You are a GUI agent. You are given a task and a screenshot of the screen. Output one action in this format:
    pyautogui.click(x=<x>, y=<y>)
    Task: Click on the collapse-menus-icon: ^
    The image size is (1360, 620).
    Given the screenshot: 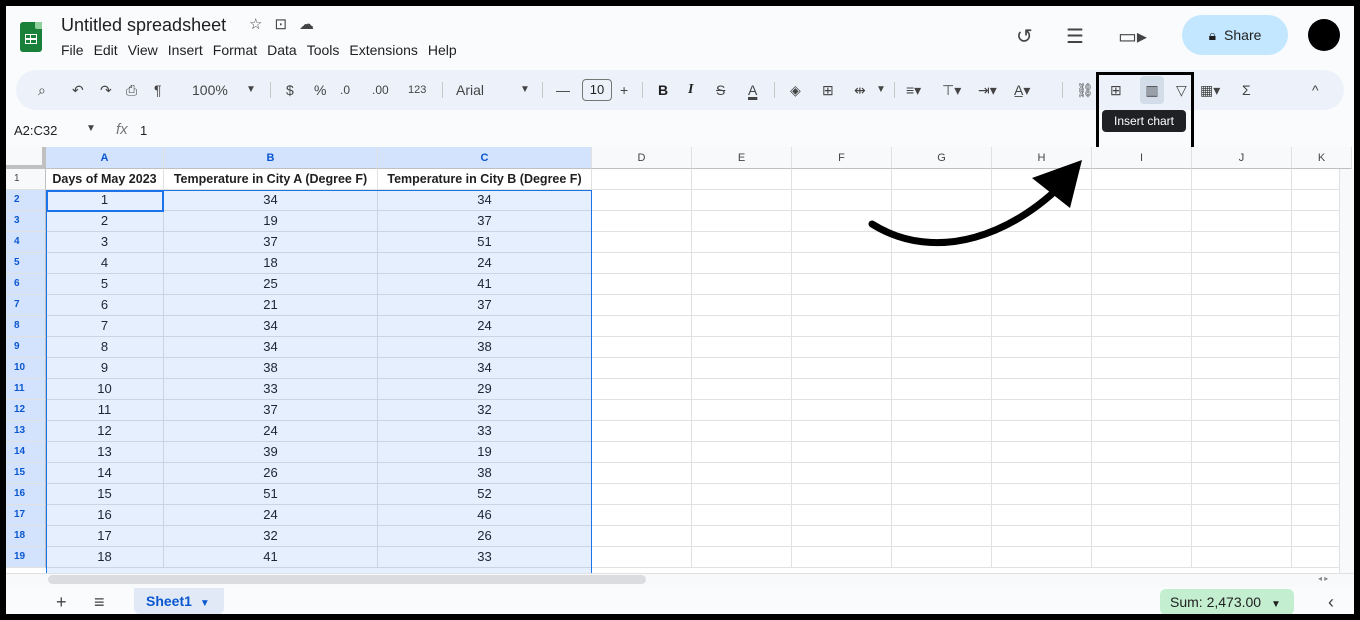 What is the action you would take?
    pyautogui.click(x=1315, y=90)
    